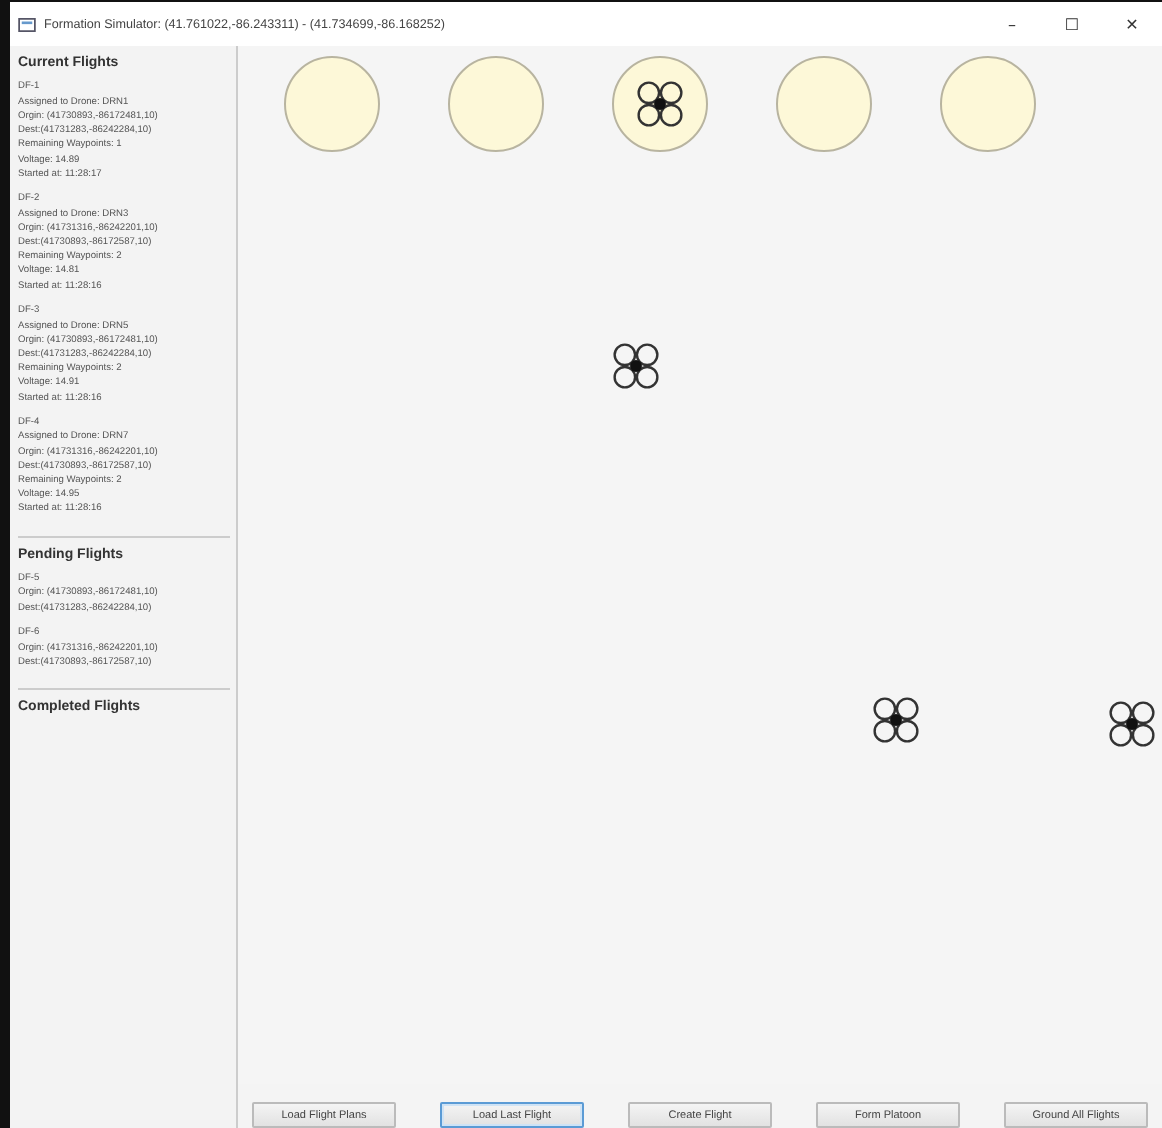 Image resolution: width=1162 pixels, height=1128 pixels. I want to click on app-icon, so click(27, 24).